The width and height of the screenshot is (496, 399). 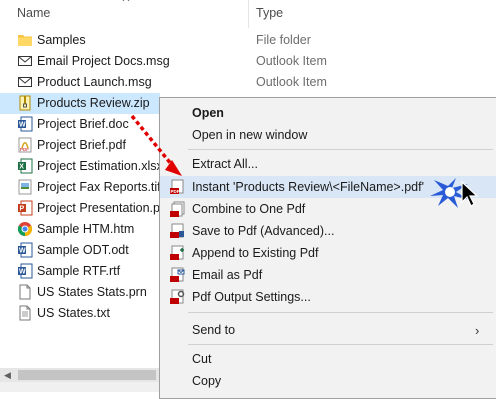 I want to click on chevron-right-icon: ›, so click(x=477, y=330).